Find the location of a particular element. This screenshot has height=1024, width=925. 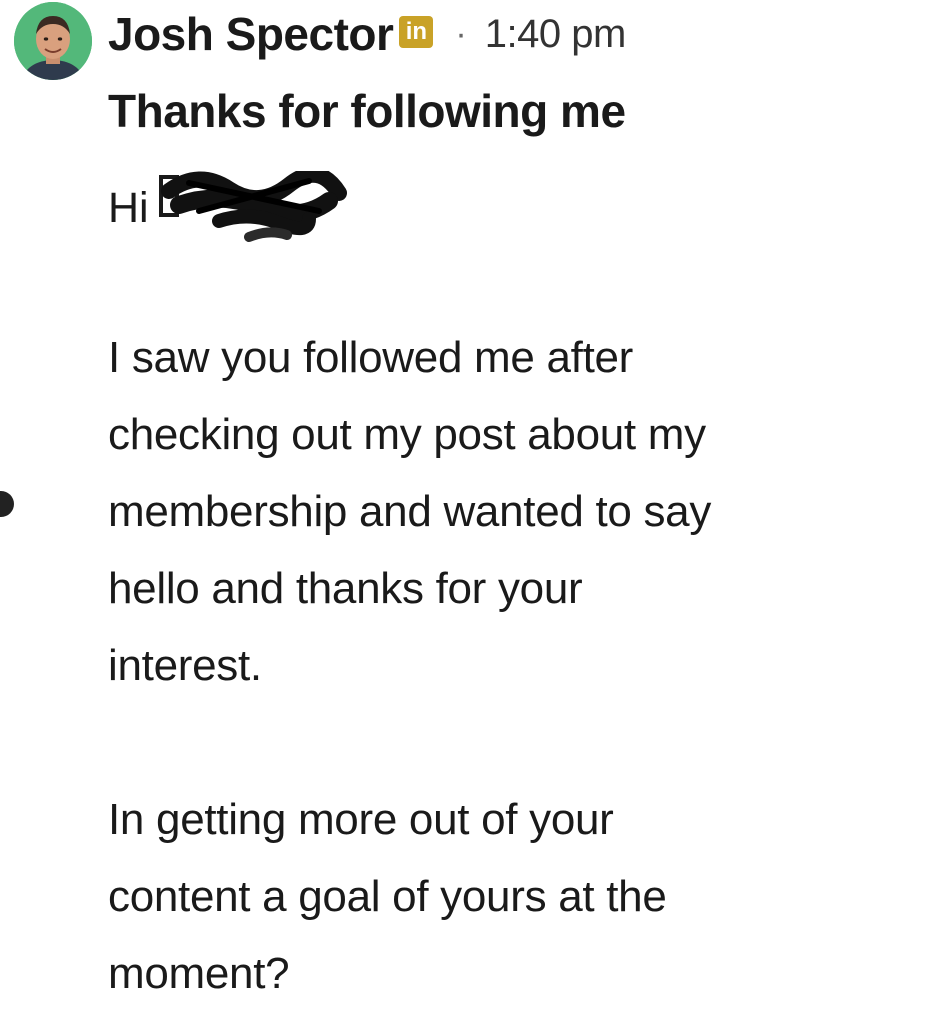

body-line: I saw you followed me after is located at coordinates (371, 357).